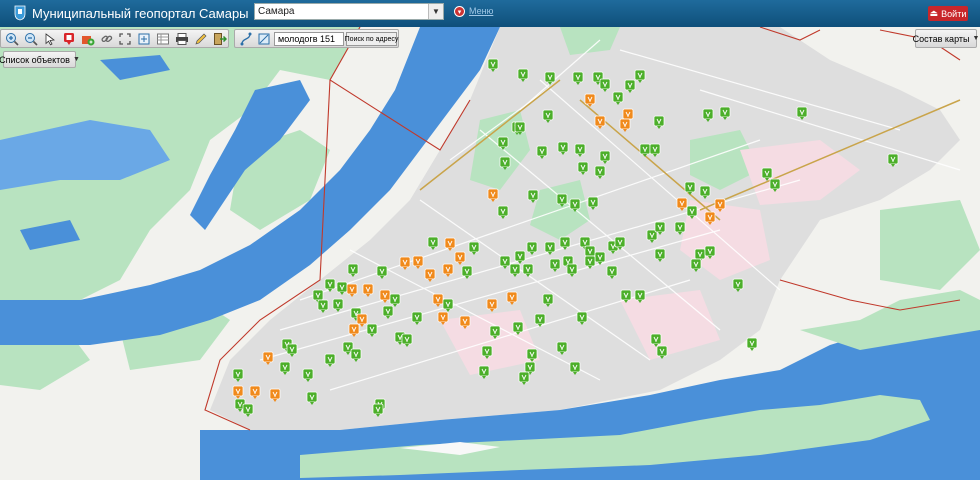 Image resolution: width=980 pixels, height=480 pixels. I want to click on zoom-out-icon, so click(31, 38).